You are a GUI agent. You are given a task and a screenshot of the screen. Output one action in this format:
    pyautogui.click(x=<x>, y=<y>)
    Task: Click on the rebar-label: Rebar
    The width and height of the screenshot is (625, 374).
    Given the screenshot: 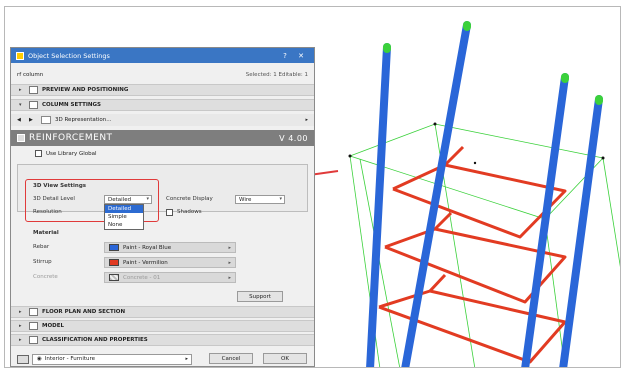 What is the action you would take?
    pyautogui.click(x=41, y=247)
    